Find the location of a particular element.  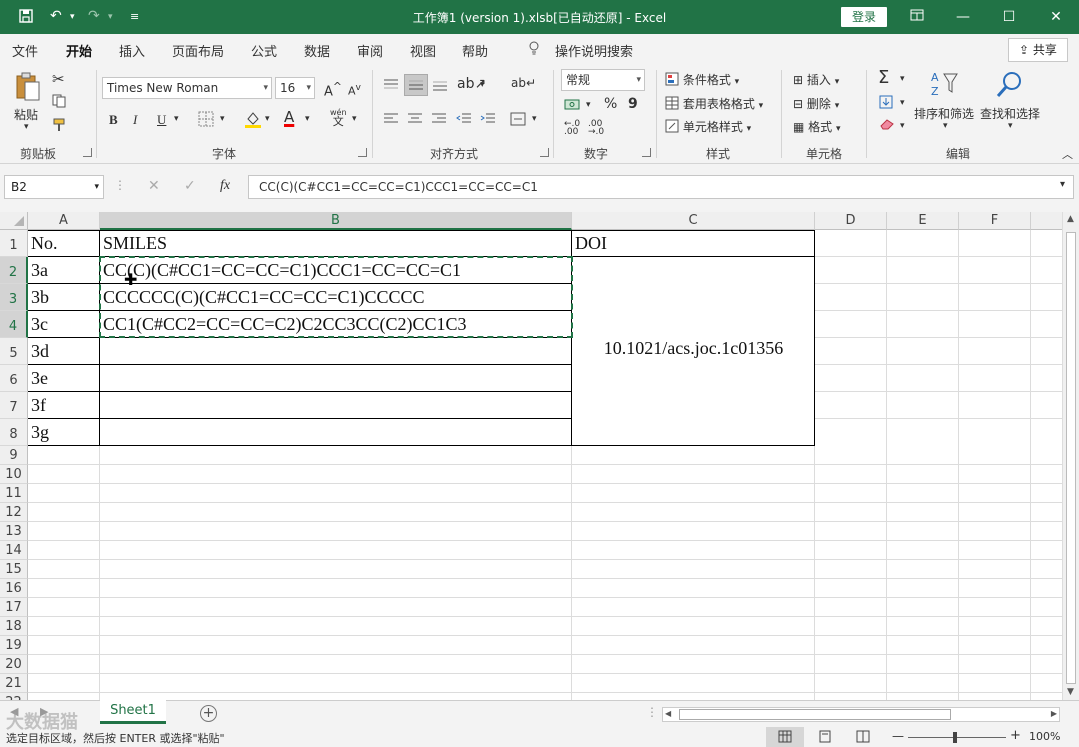

scroll-right-icon: ▶ is located at coordinates (1054, 713).